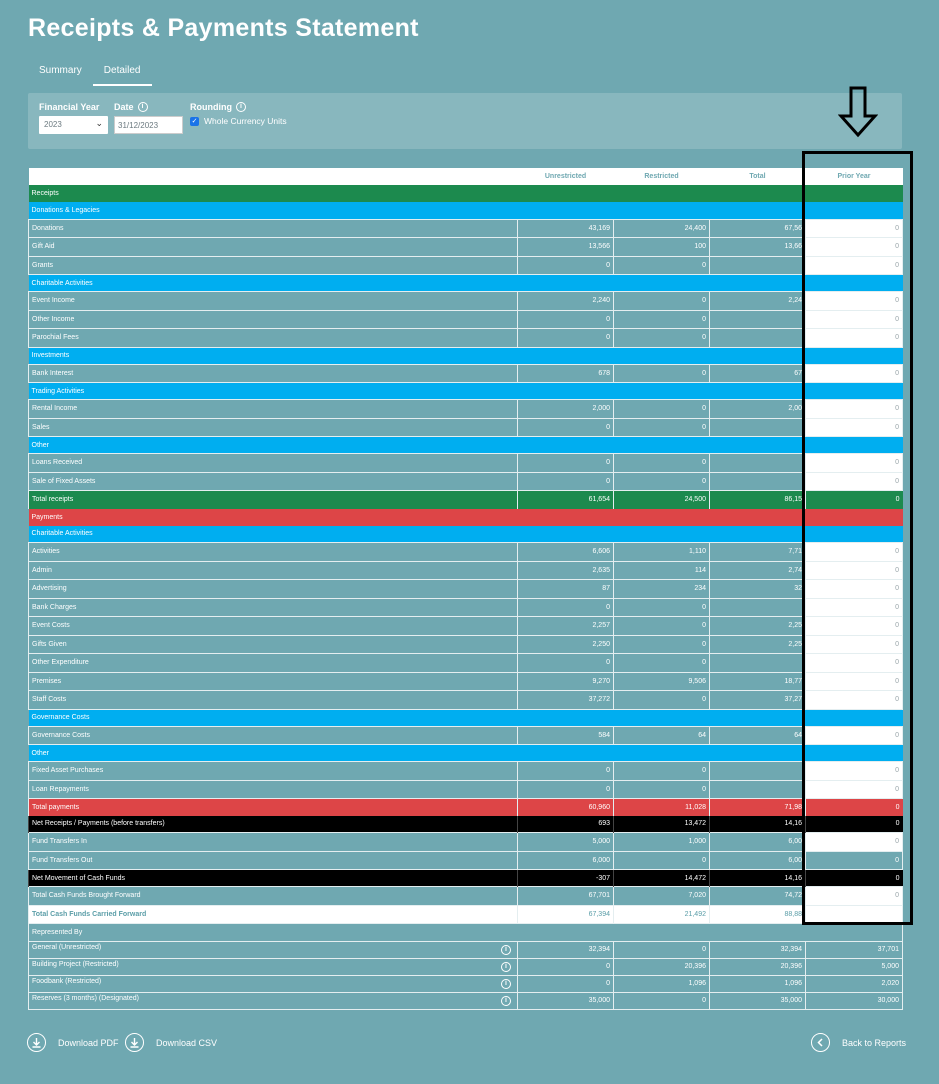  I want to click on table-row: Fund Transfers In 5,000 1,000 6,00 0, so click(465, 842).